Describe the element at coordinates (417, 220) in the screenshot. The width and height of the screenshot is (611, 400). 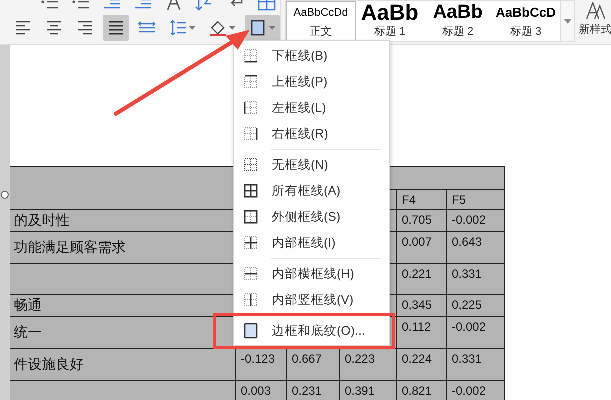
I see `cell-value: 0.705` at that location.